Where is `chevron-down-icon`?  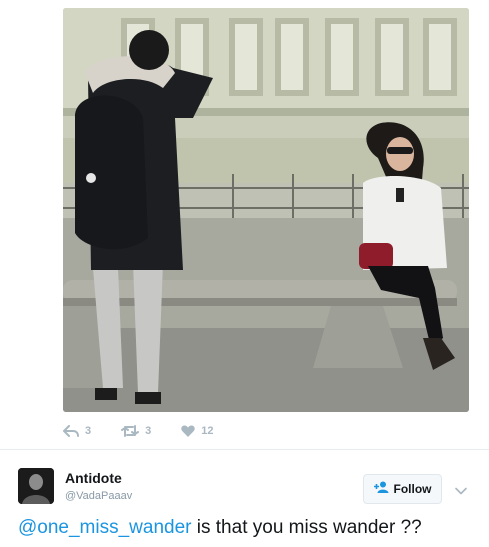
chevron-down-icon is located at coordinates (461, 490).